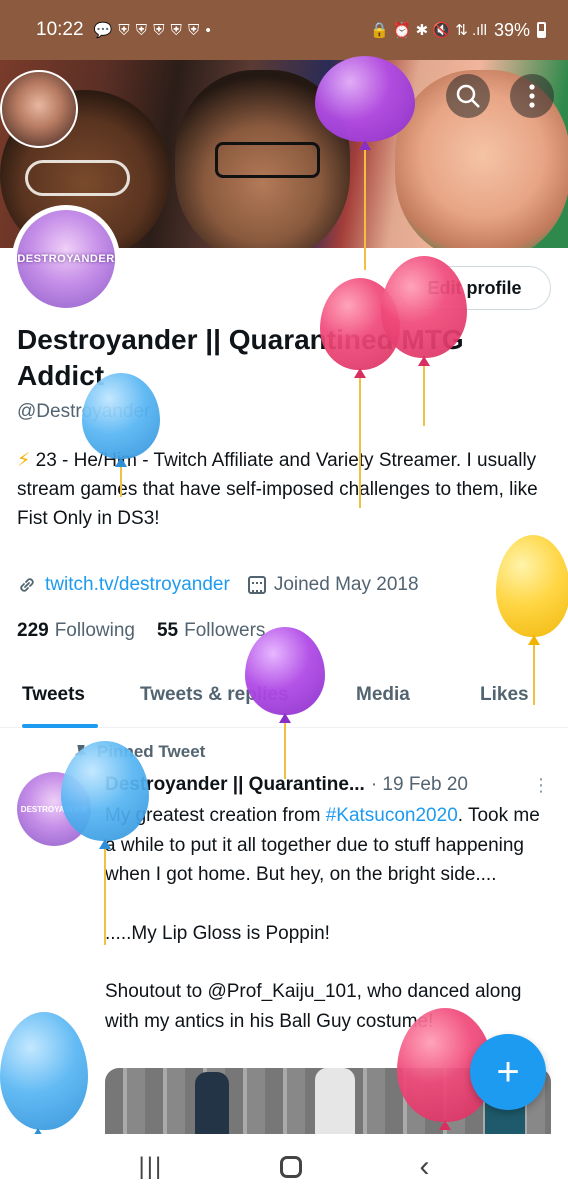  What do you see at coordinates (225, 630) in the screenshot?
I see `followers-label: Followers` at bounding box center [225, 630].